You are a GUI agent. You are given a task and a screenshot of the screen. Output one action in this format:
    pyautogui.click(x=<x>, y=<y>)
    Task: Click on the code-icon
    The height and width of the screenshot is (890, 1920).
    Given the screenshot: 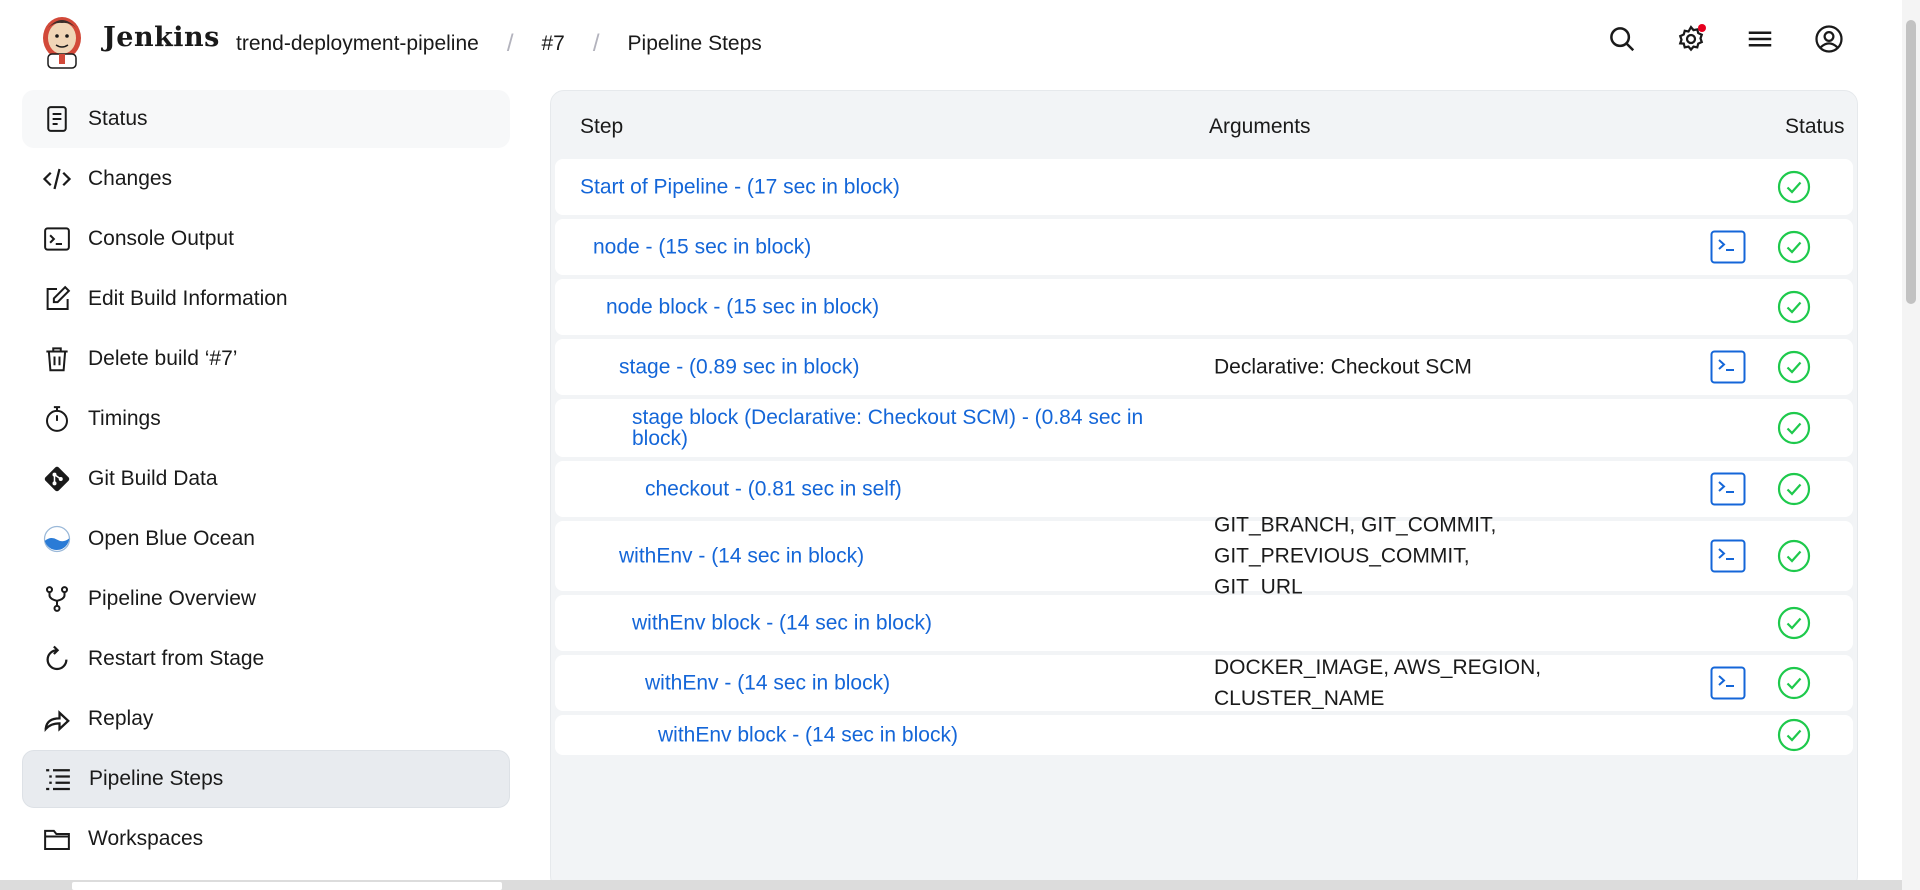 What is the action you would take?
    pyautogui.click(x=57, y=179)
    